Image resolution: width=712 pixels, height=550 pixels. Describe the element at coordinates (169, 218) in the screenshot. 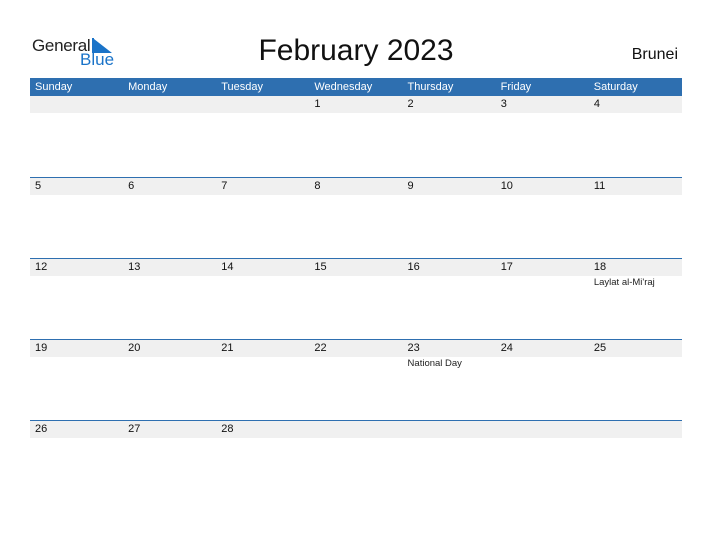

I see `day-cell: 6` at that location.